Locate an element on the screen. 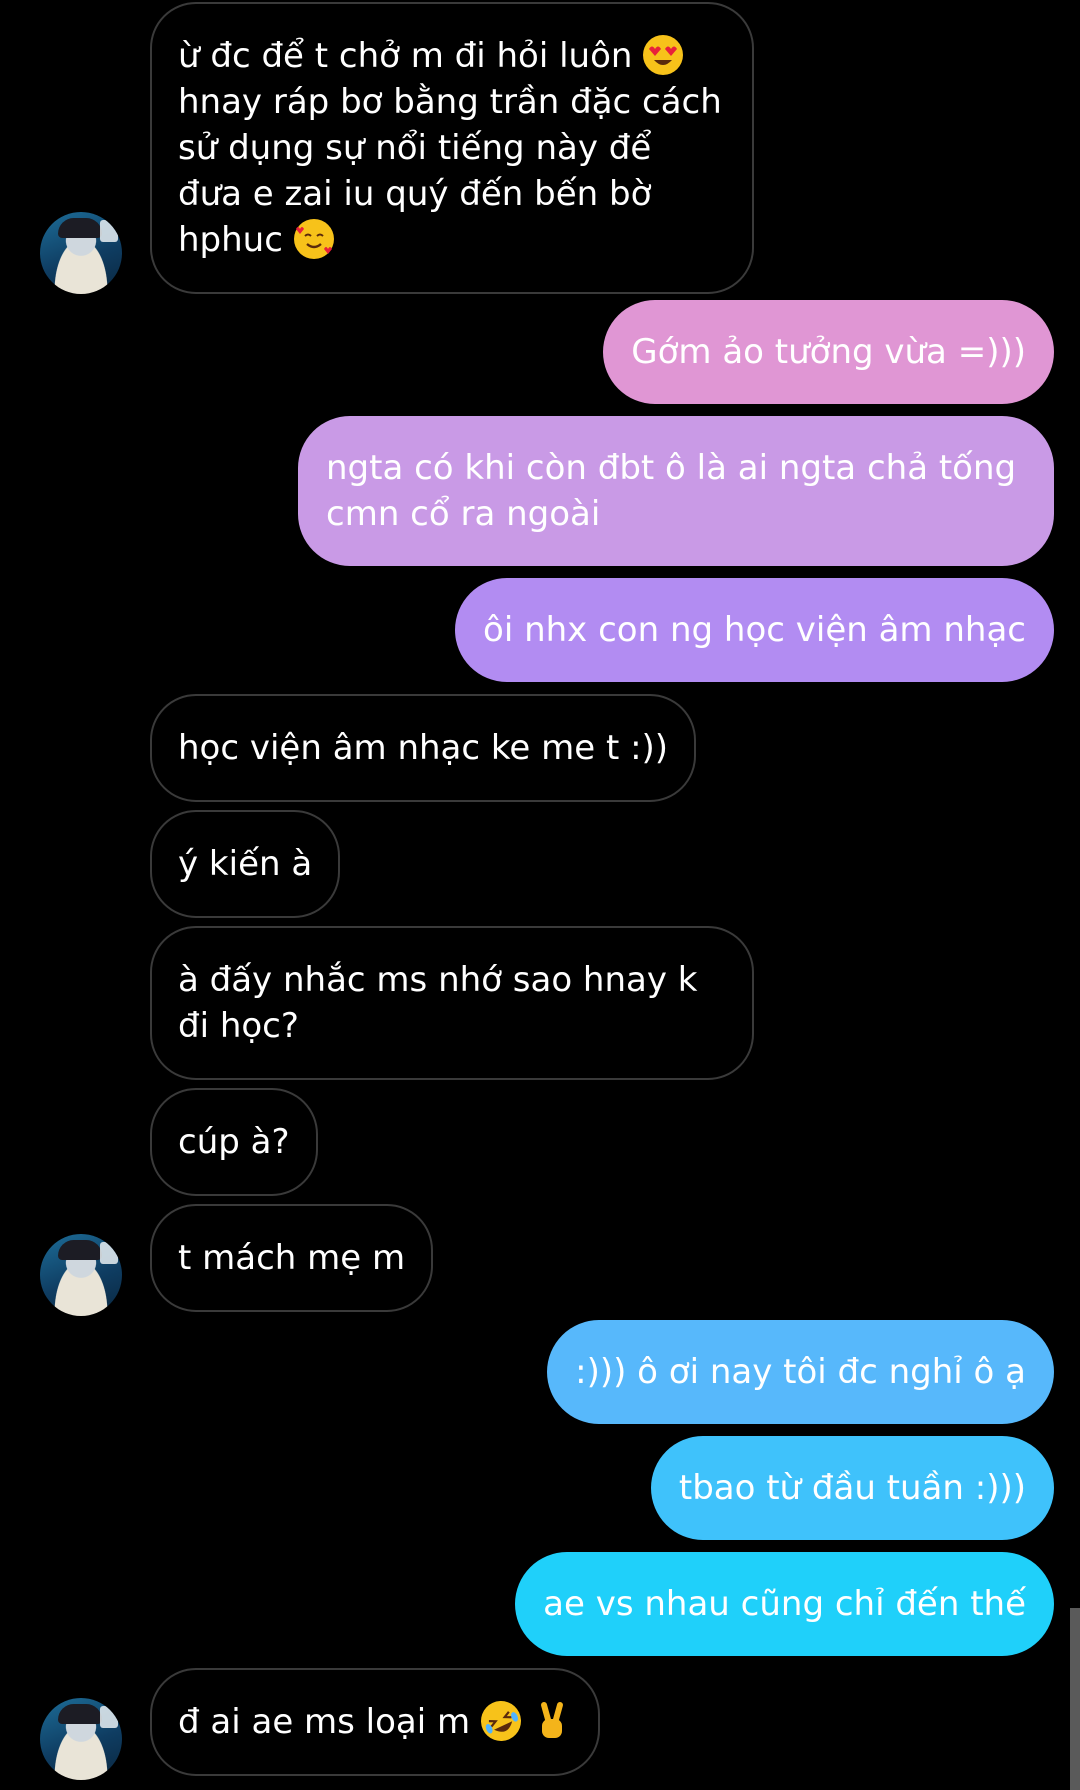 This screenshot has width=1080, height=1790. outgoing-message-bubble: tbao từ đầu tuần :))) is located at coordinates (852, 1488).